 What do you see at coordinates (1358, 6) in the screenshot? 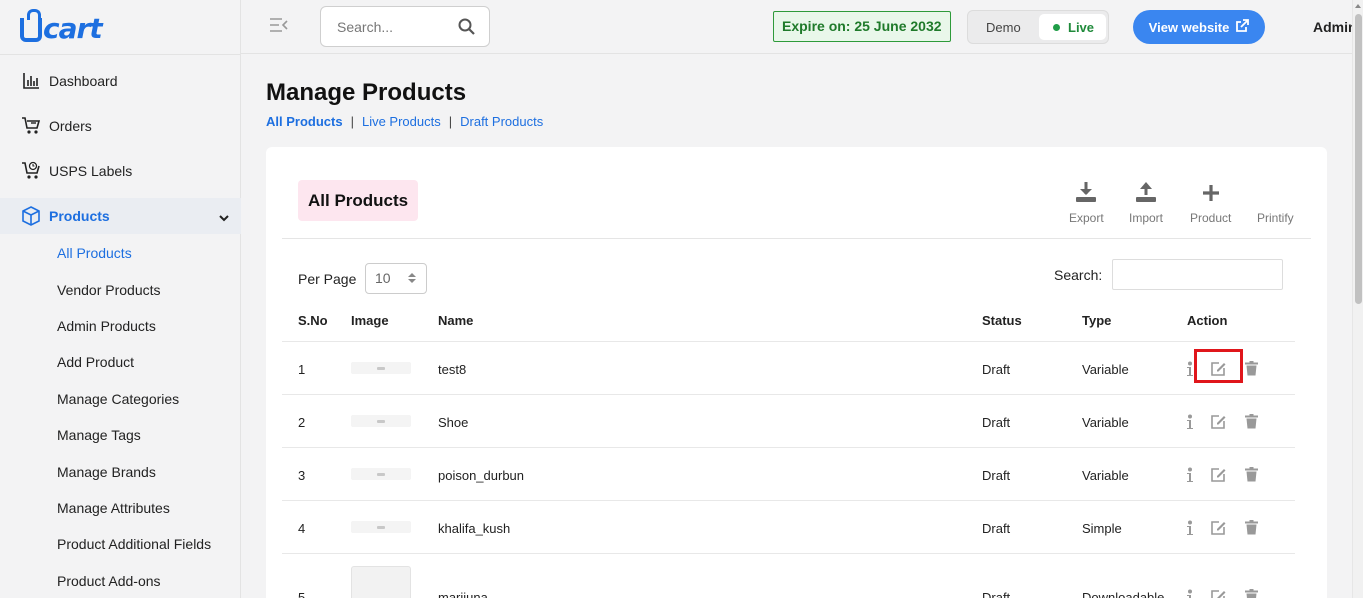
I see `scroll-up-arrow-icon` at bounding box center [1358, 6].